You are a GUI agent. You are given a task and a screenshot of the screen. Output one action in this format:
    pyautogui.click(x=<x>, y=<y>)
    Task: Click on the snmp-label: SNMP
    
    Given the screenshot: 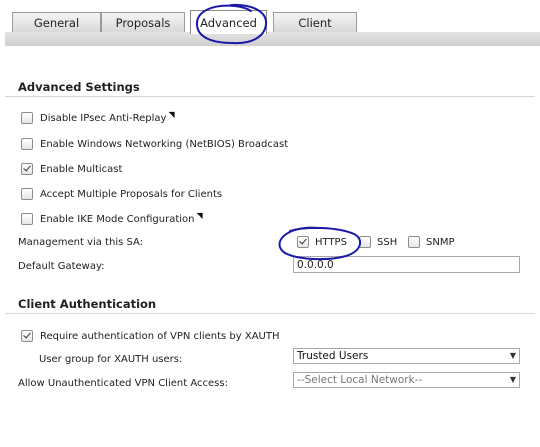 What is the action you would take?
    pyautogui.click(x=440, y=242)
    